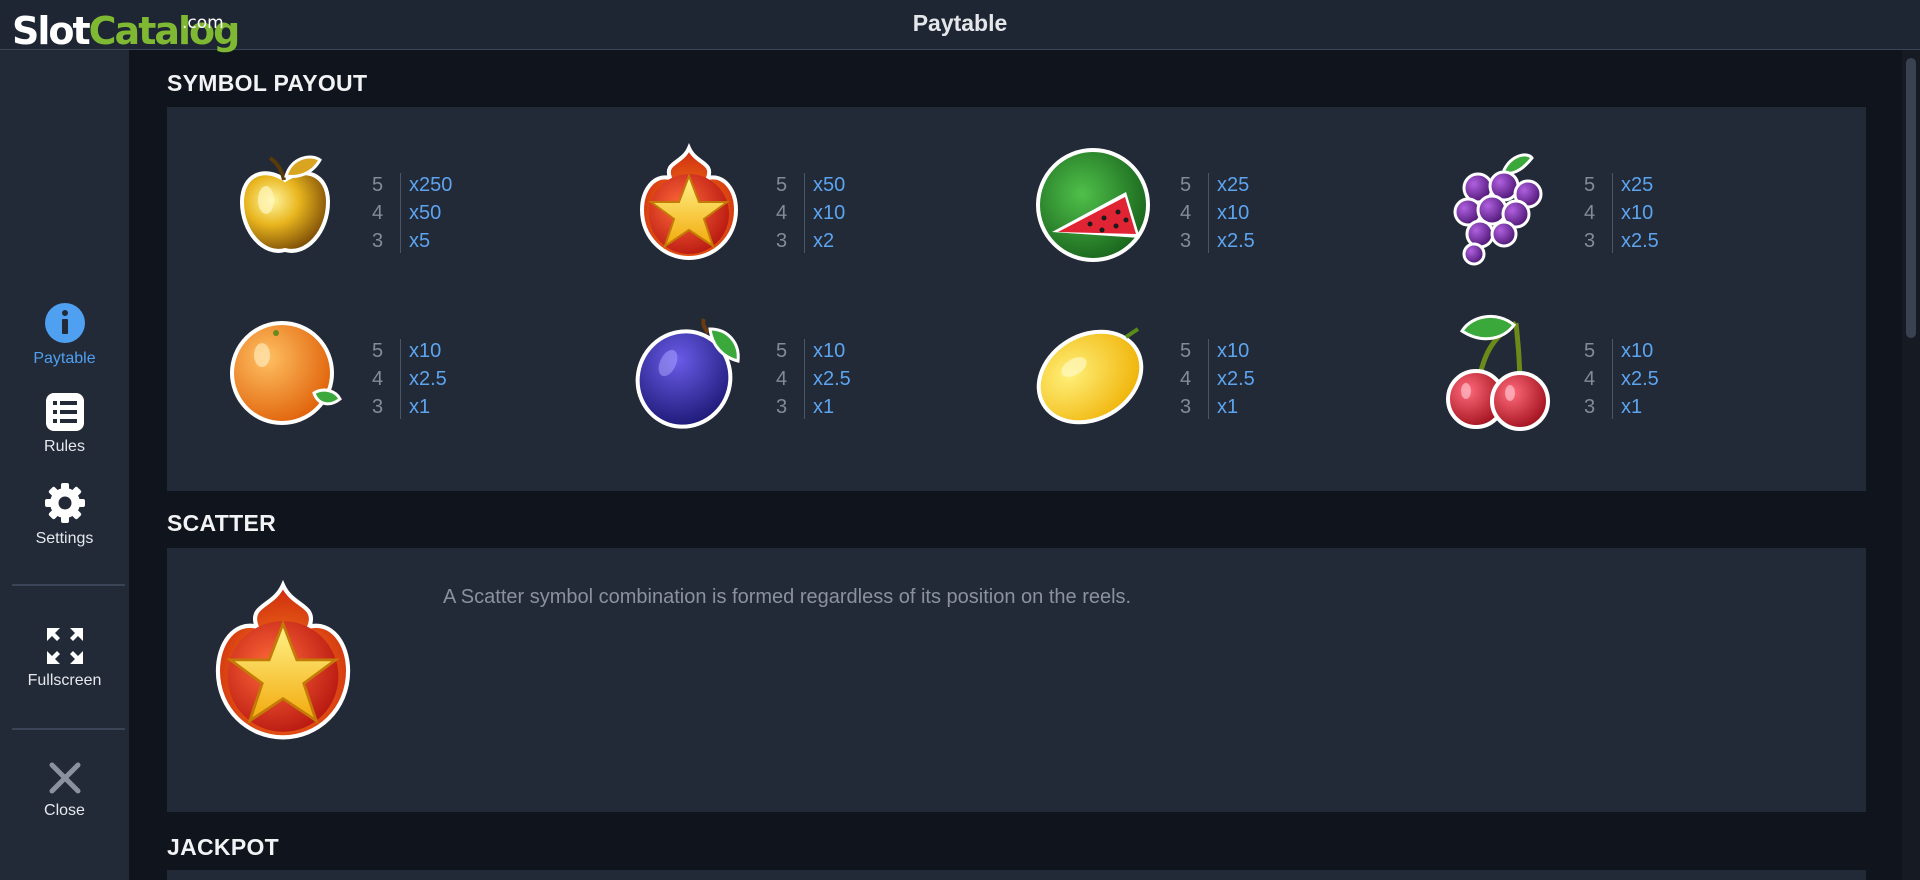  I want to click on sidebar-item-label: Fullscreen, so click(64, 680).